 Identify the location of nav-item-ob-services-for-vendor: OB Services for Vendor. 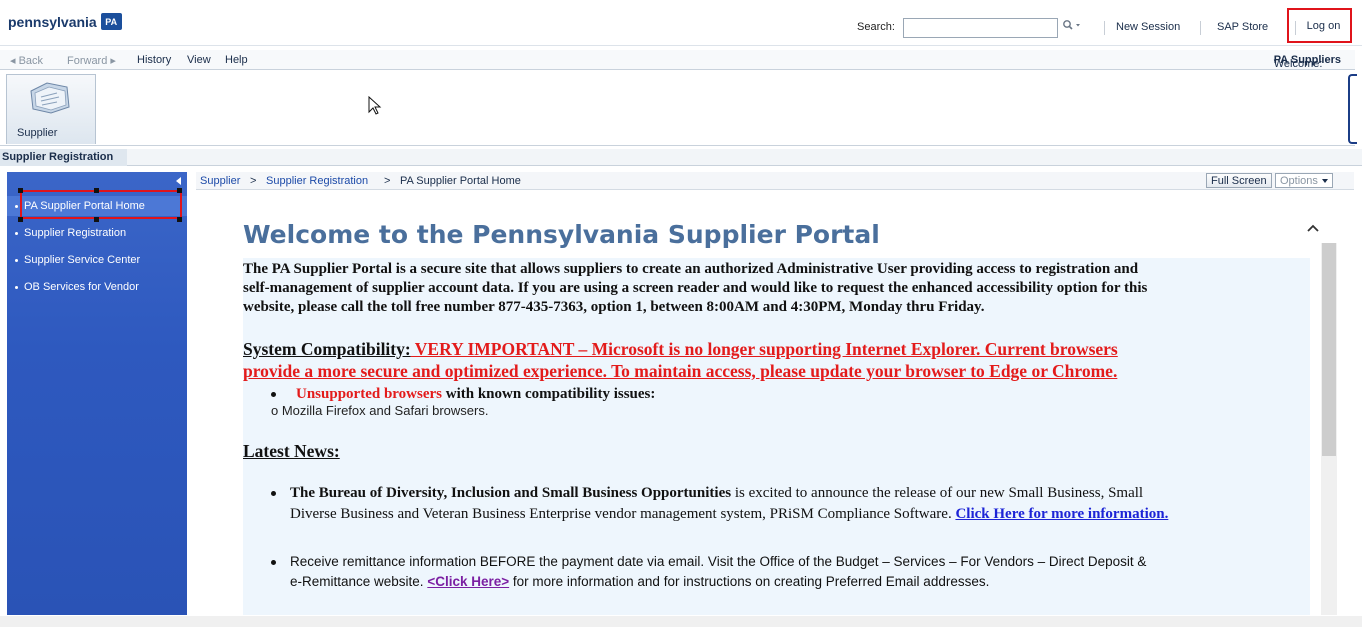
(97, 287).